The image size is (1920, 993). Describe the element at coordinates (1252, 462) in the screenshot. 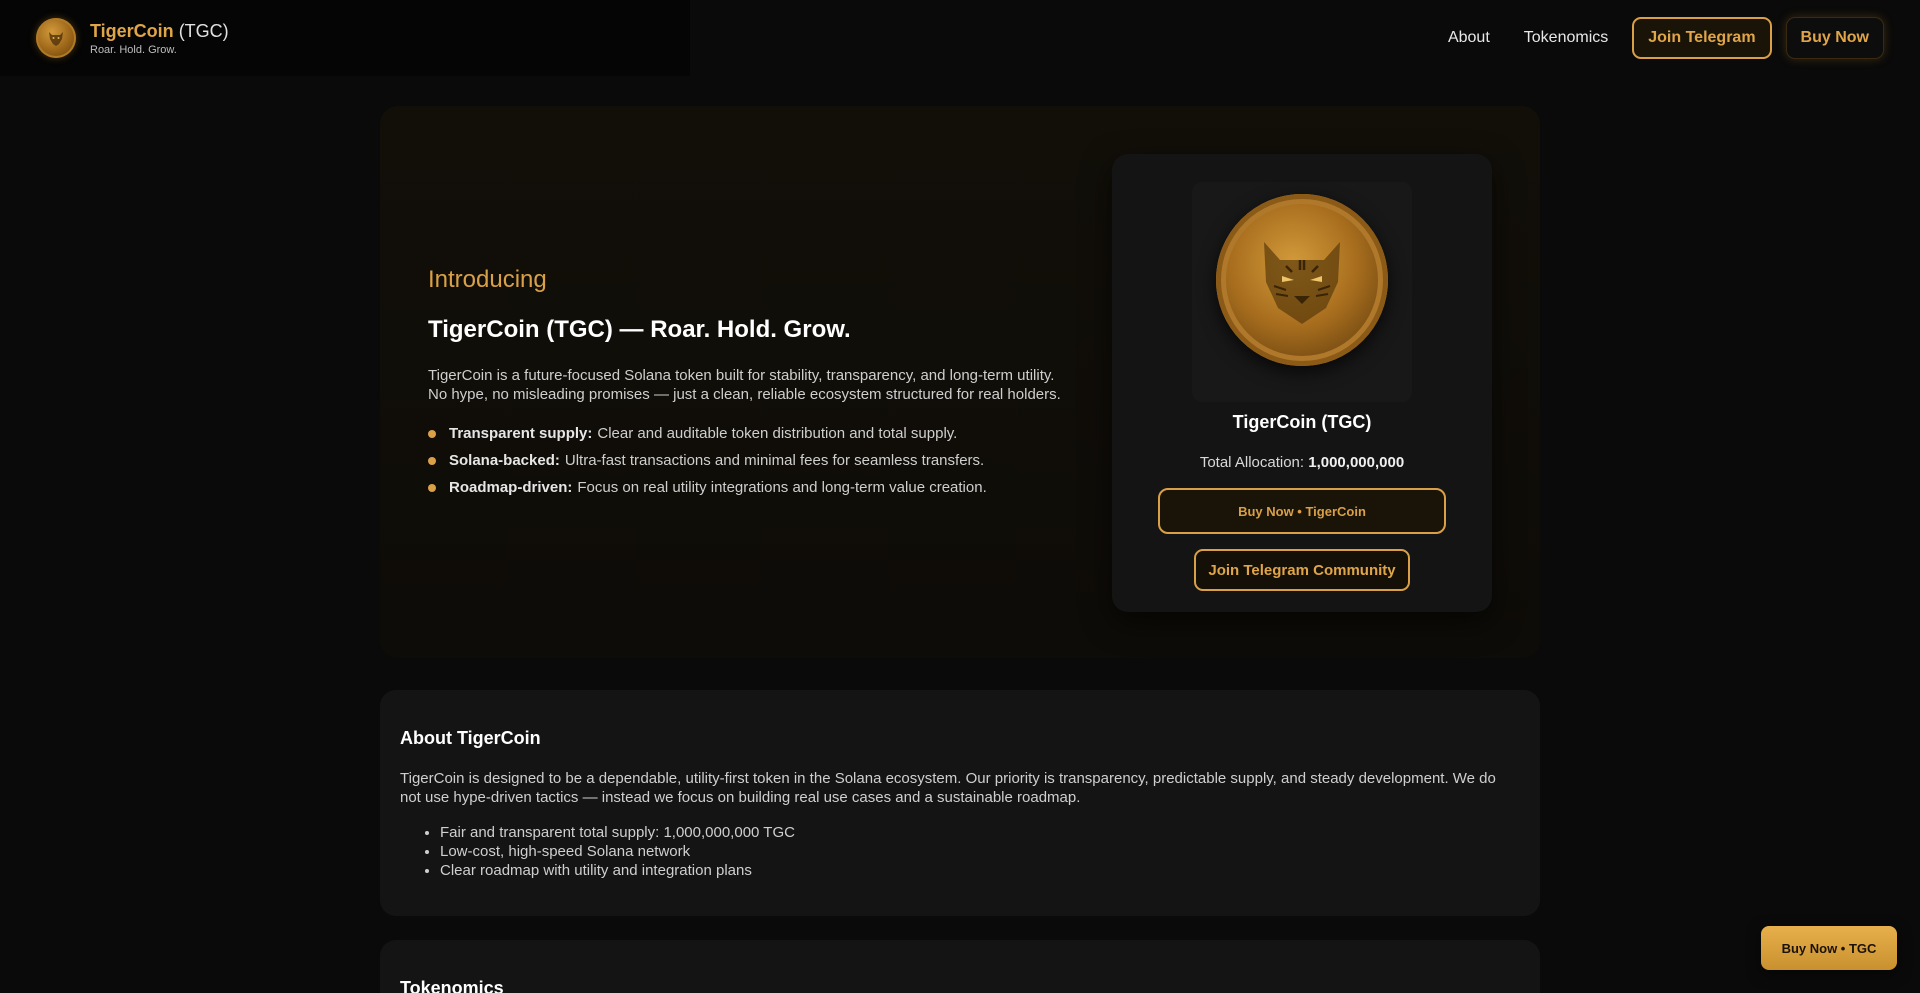

I see `allocation-label: Total Allocation:` at that location.